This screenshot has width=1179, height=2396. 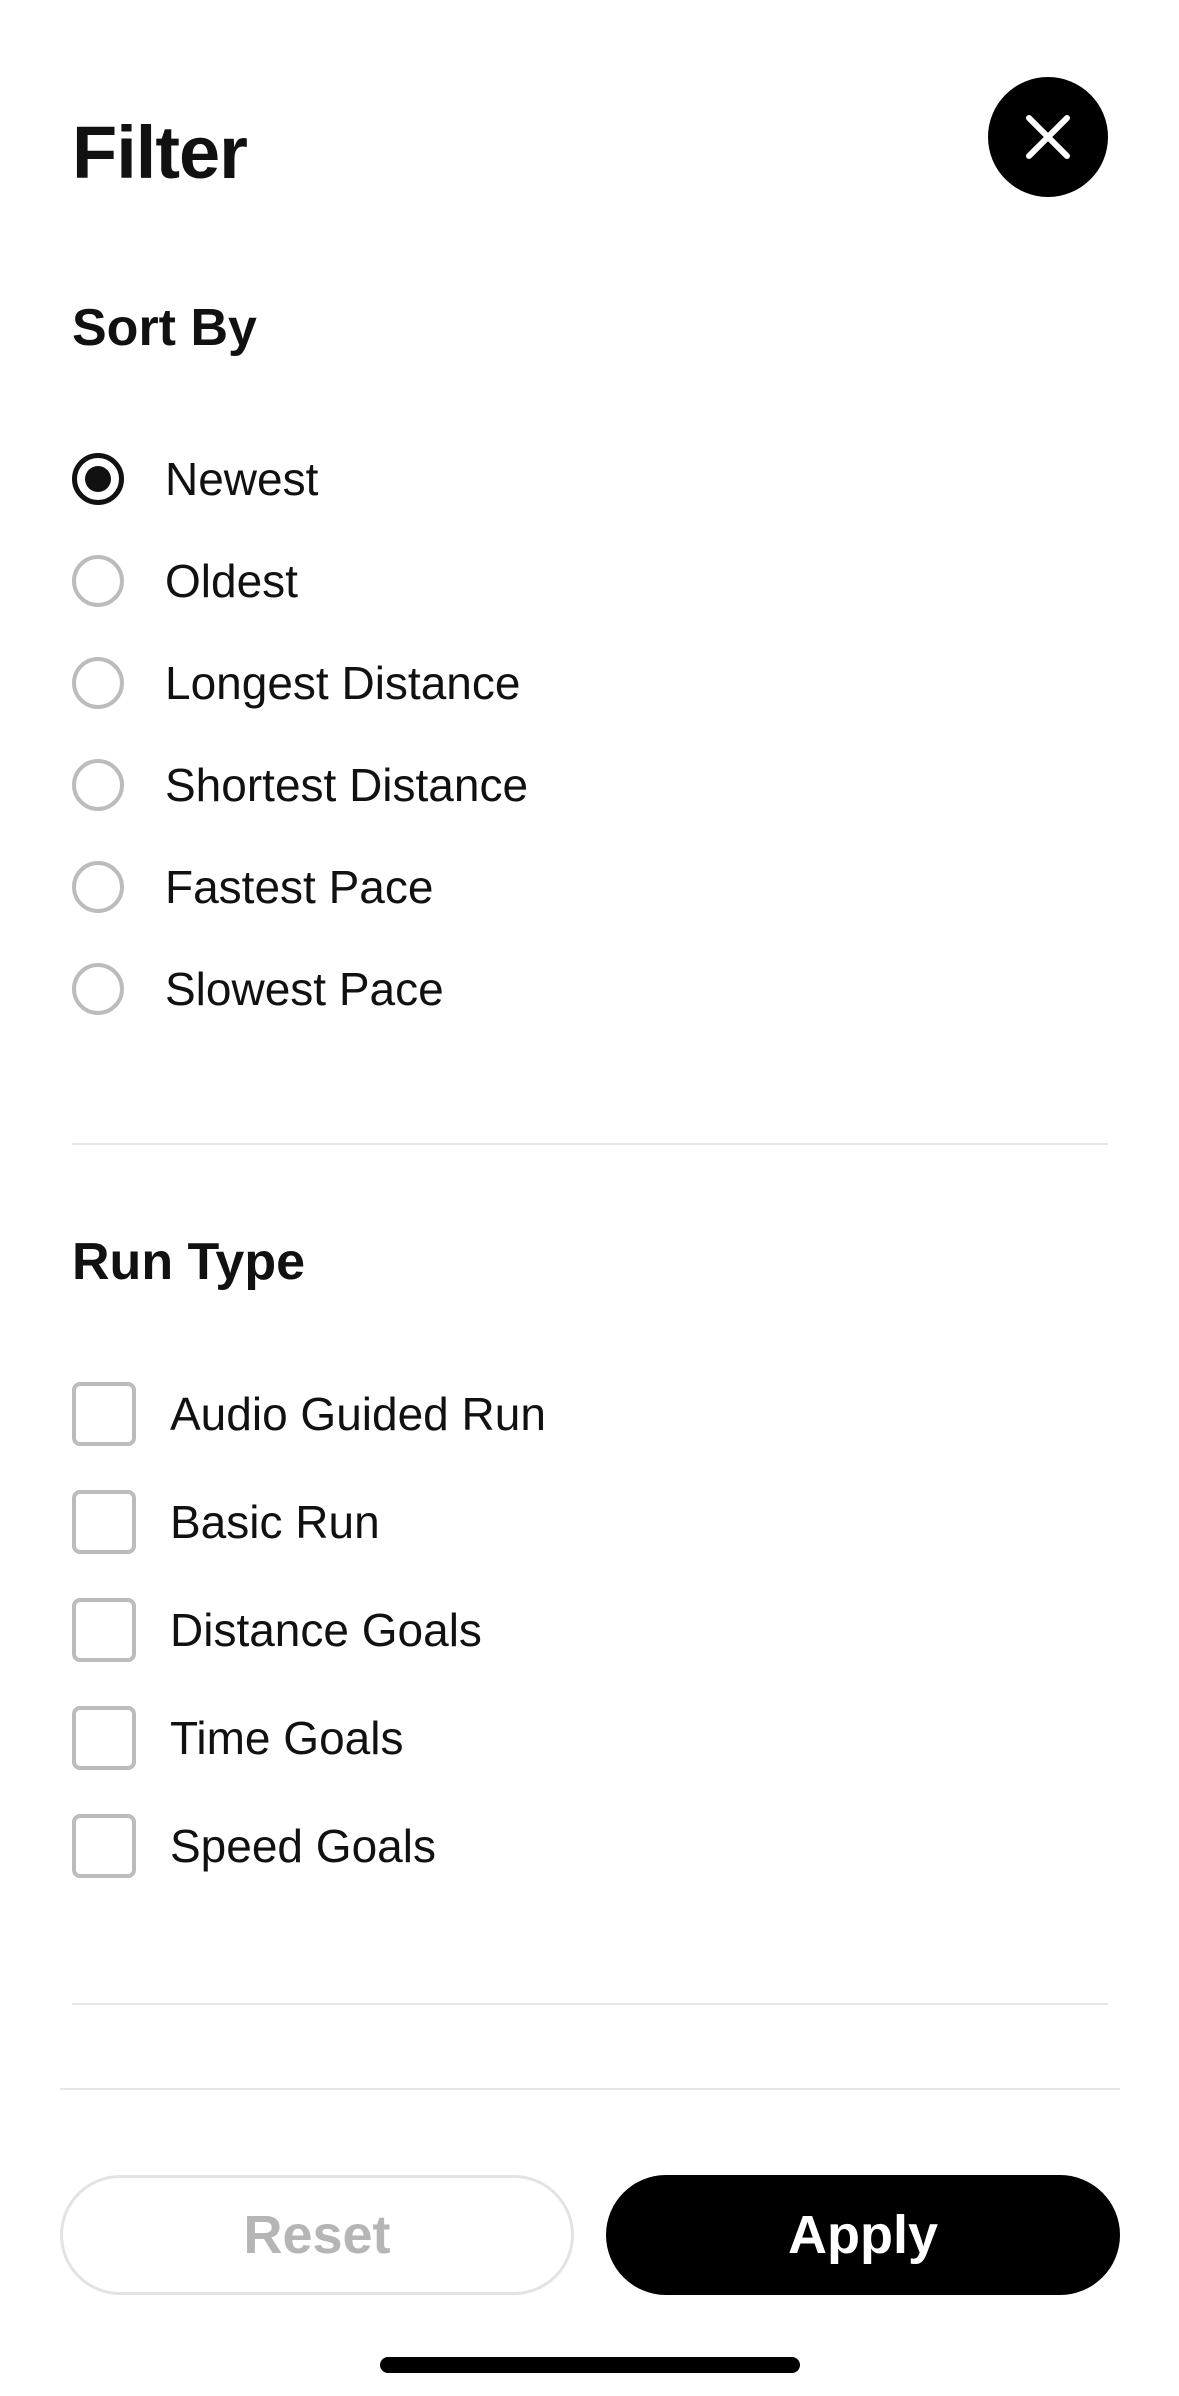 I want to click on run-type-distance-goals: Distance Goals, so click(x=589, y=1630).